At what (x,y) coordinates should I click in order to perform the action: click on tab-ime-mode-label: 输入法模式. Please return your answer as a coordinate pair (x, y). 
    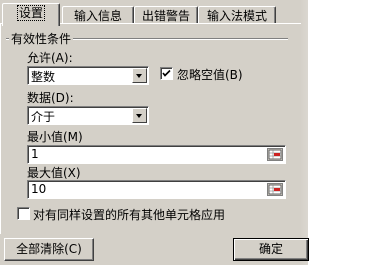
    Looking at the image, I should click on (236, 16).